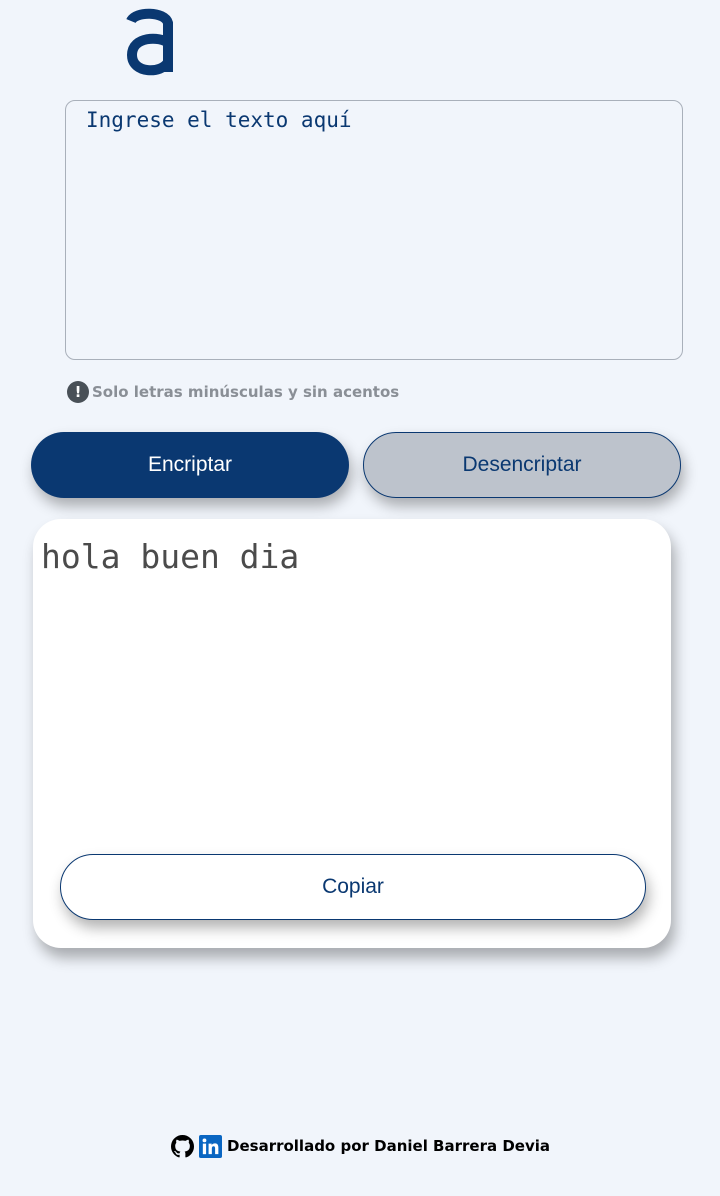 Image resolution: width=720 pixels, height=1196 pixels. I want to click on github-icon, so click(182, 1146).